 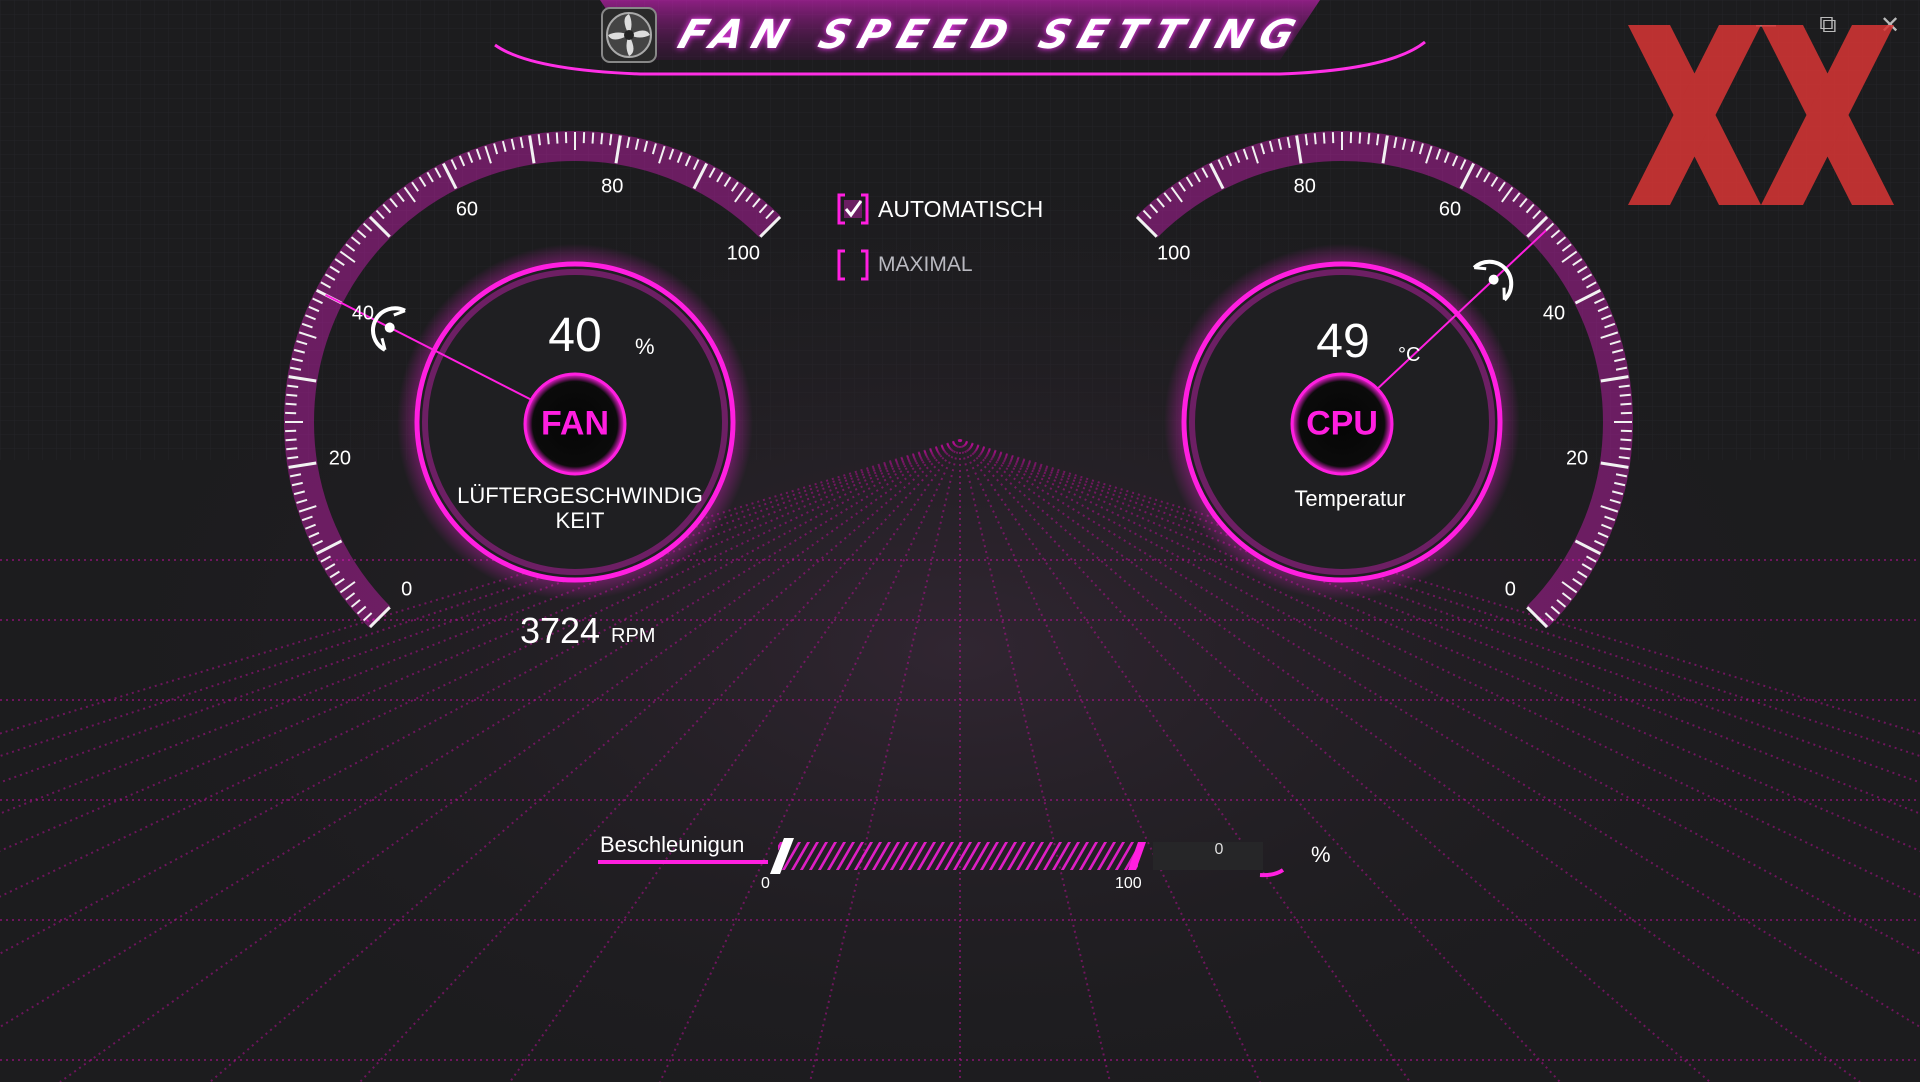 I want to click on cpu-tick-label: 40, so click(x=1554, y=313).